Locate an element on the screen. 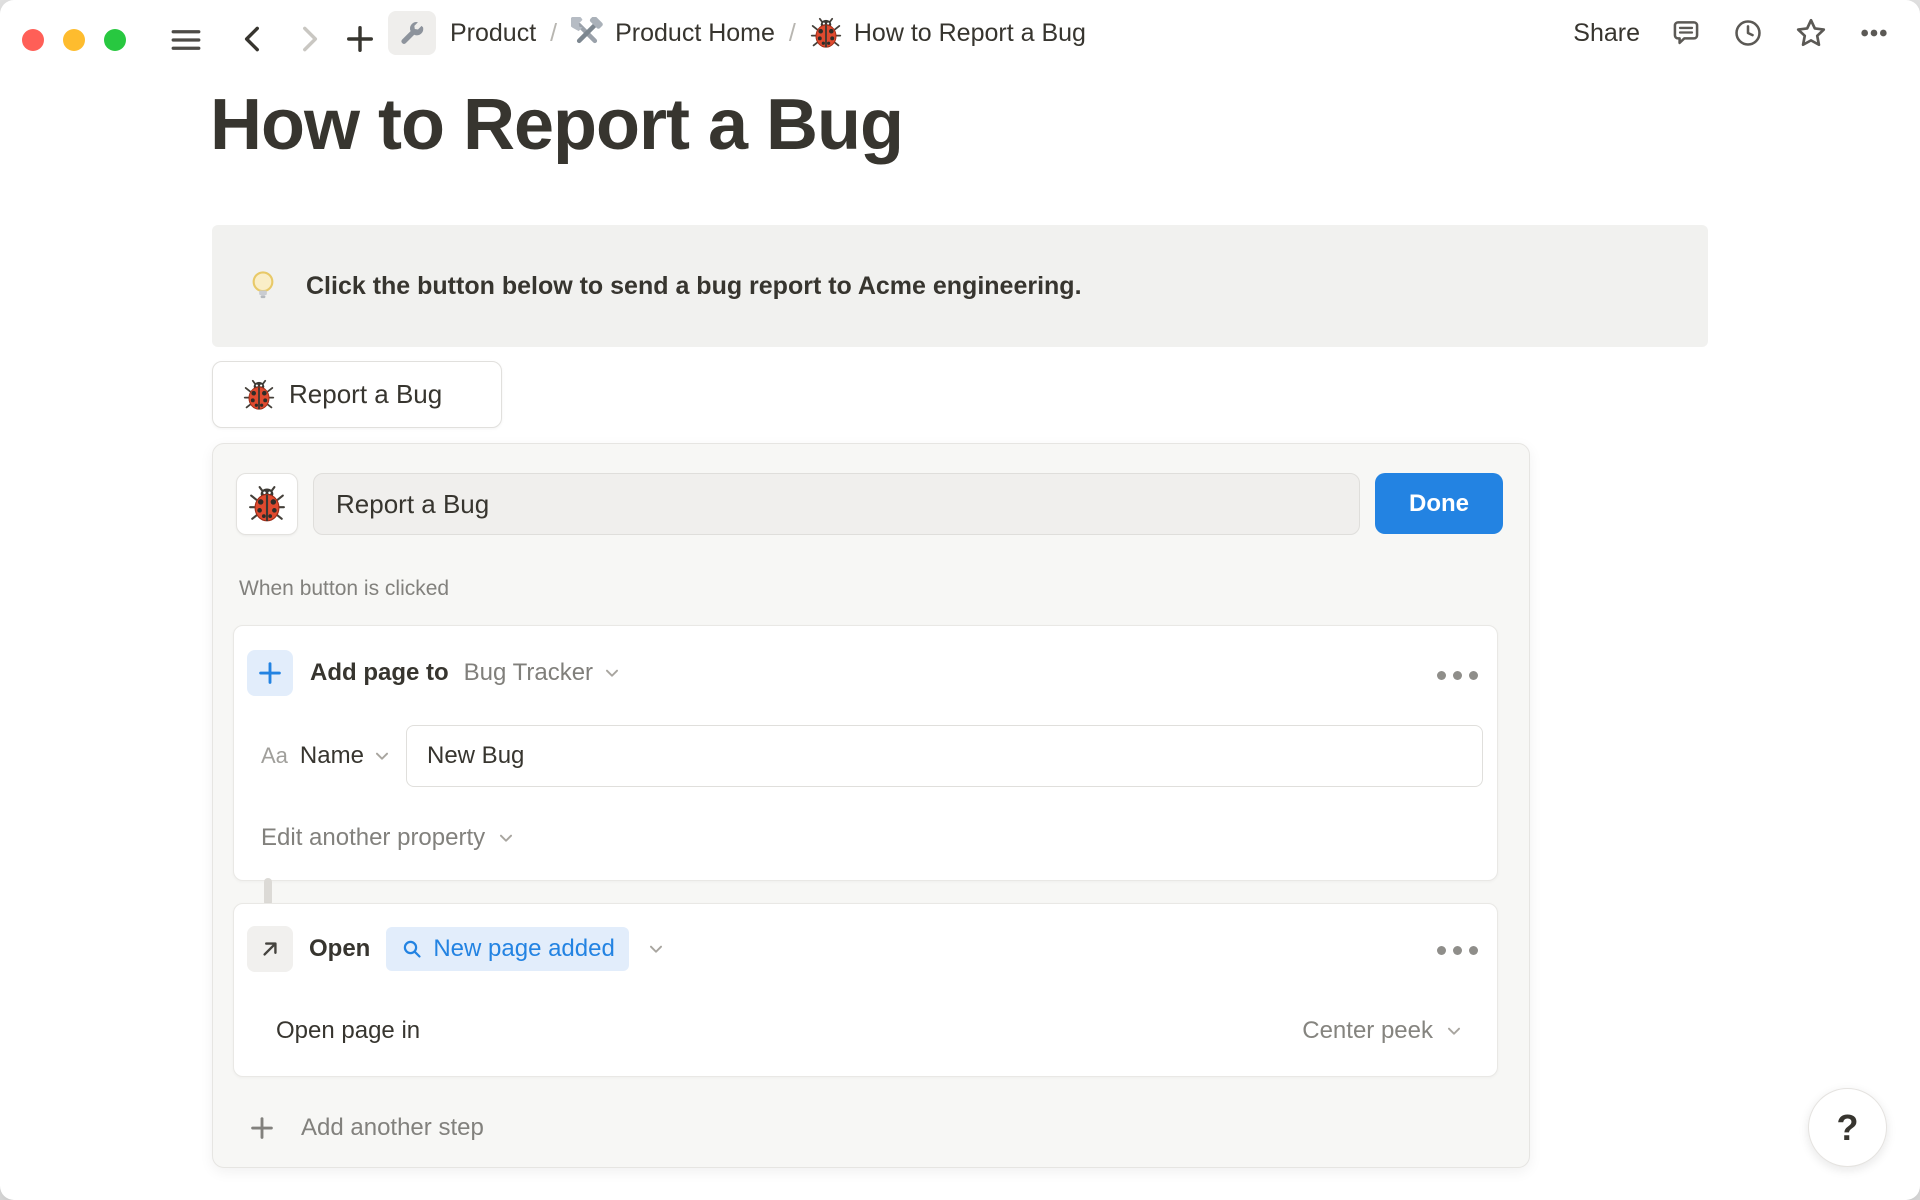 The width and height of the screenshot is (1920, 1200). back-icon is located at coordinates (253, 39).